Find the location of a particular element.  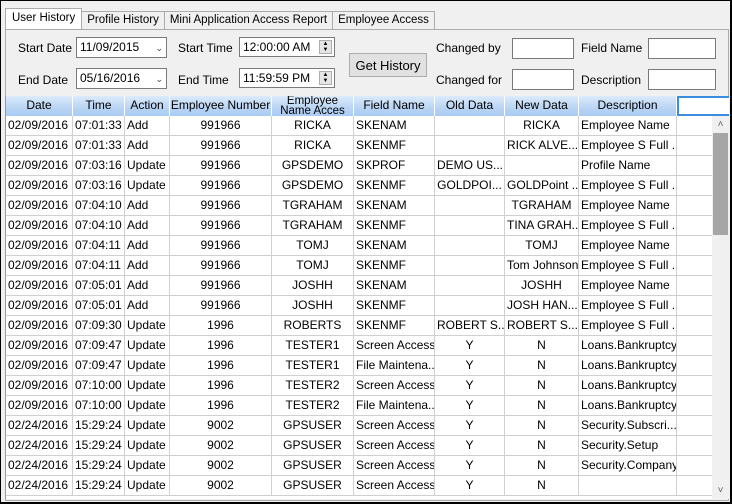

cell-new-data: TOMJ is located at coordinates (542, 246).